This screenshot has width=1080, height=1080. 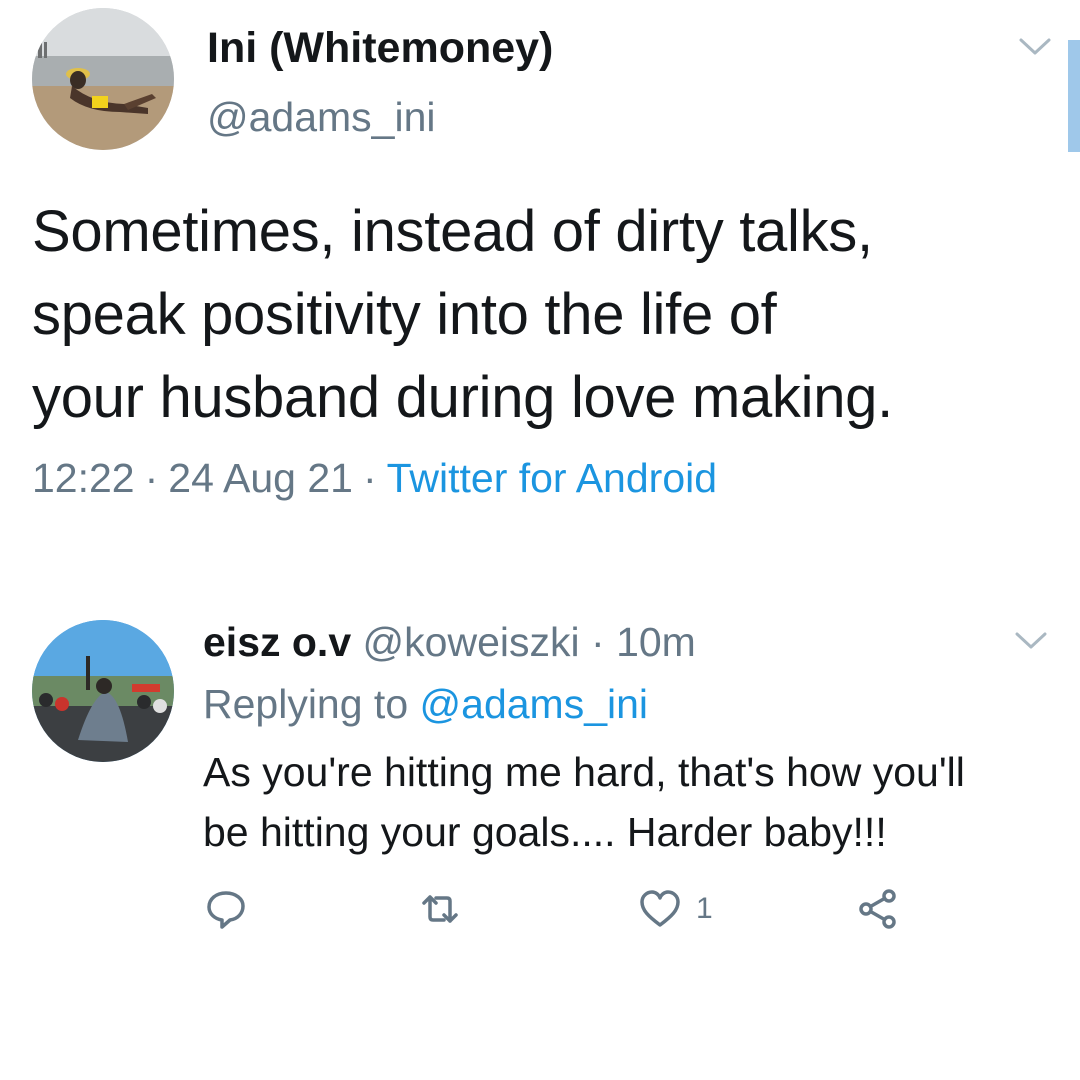 I want to click on share-icon, so click(x=877, y=909).